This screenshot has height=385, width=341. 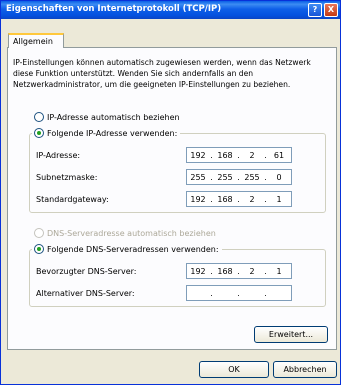 I want to click on ip-address-label: IP-Adresse:, so click(x=58, y=155).